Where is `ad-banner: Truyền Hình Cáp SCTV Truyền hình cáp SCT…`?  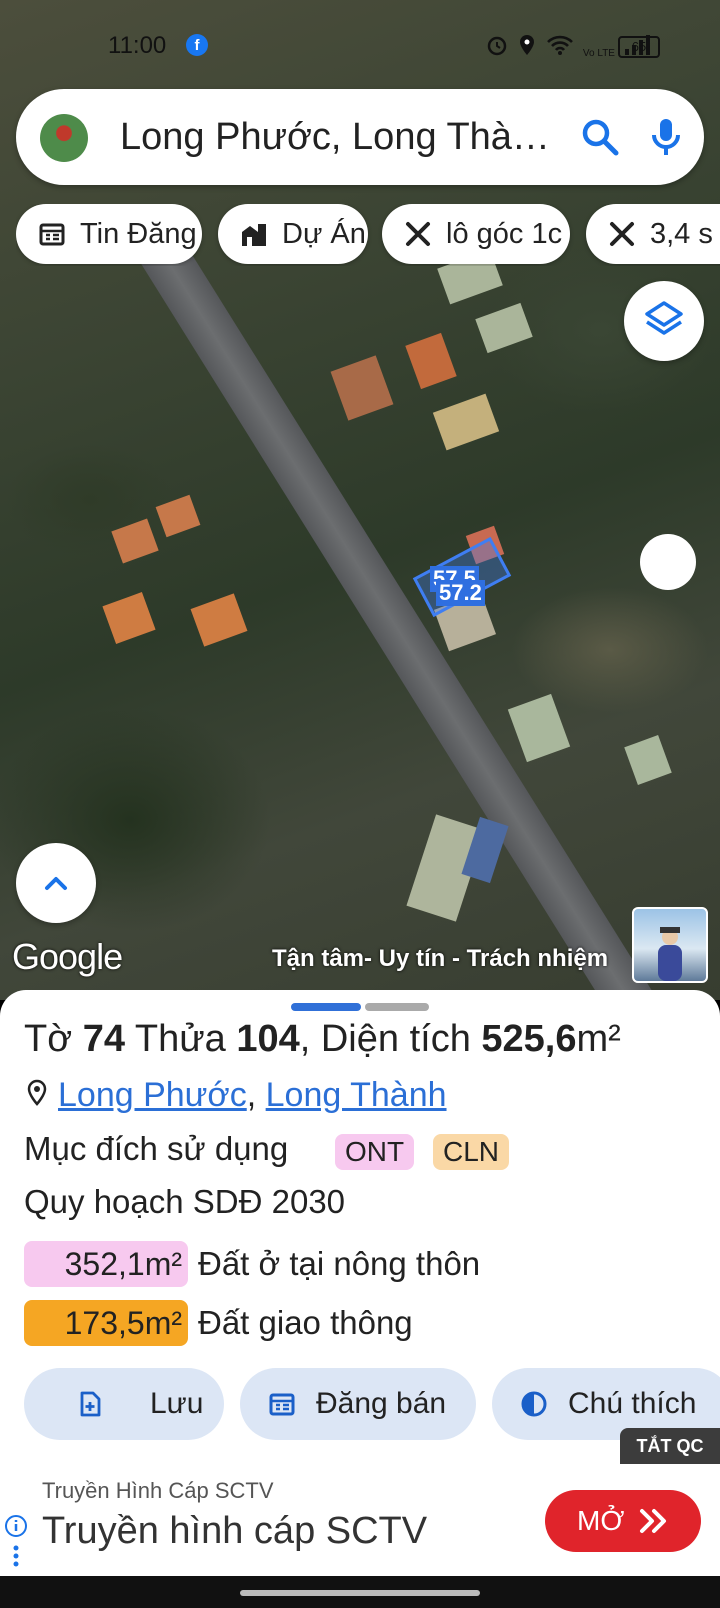 ad-banner: Truyền Hình Cáp SCTV Truyền hình cáp SCT… is located at coordinates (360, 1520).